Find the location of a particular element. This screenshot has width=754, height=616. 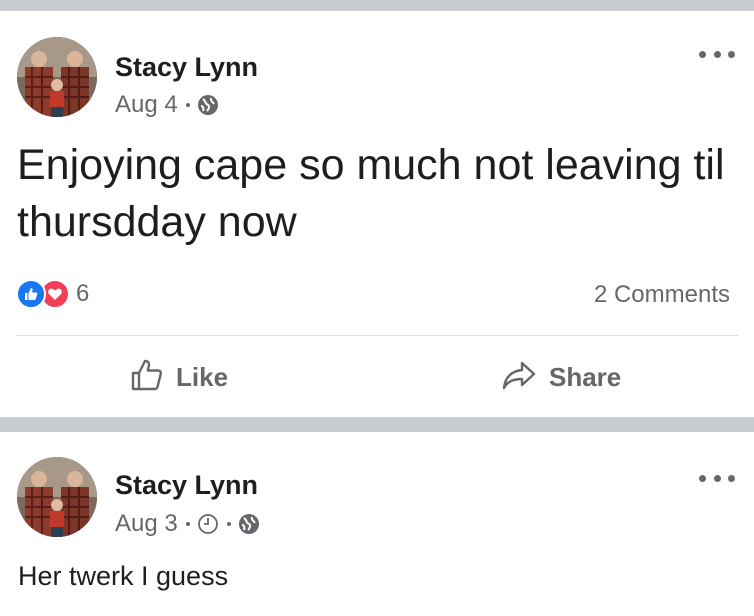

comments-count: 2 Comments is located at coordinates (662, 295).